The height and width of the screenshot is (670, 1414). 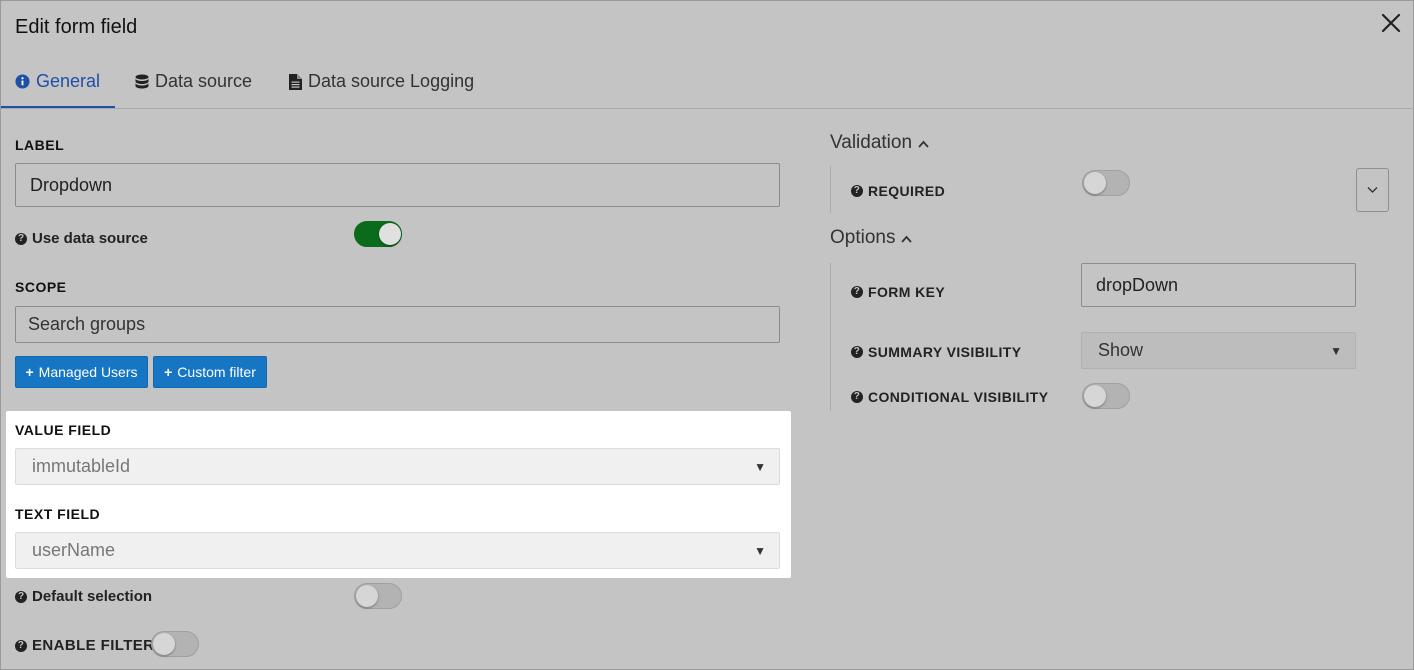 I want to click on expand-validation-button, so click(x=1372, y=190).